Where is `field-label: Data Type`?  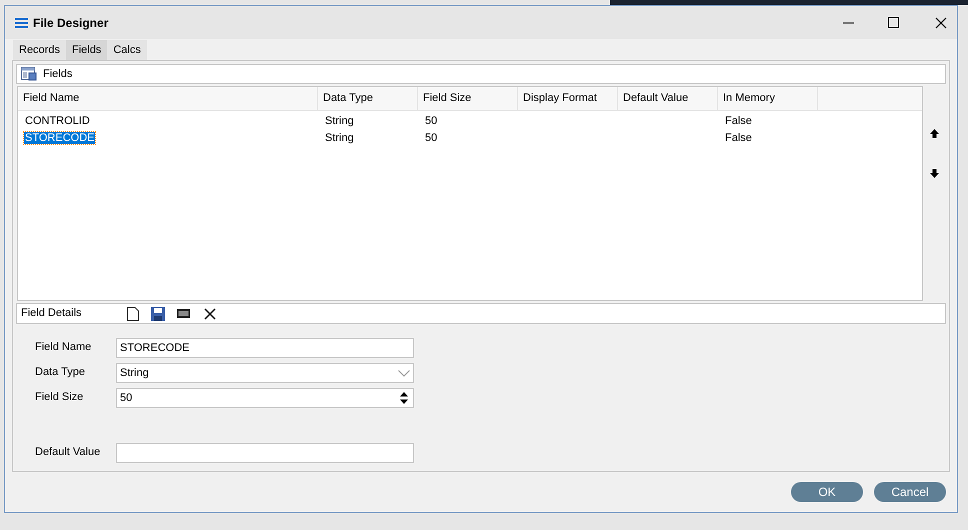
field-label: Data Type is located at coordinates (60, 372).